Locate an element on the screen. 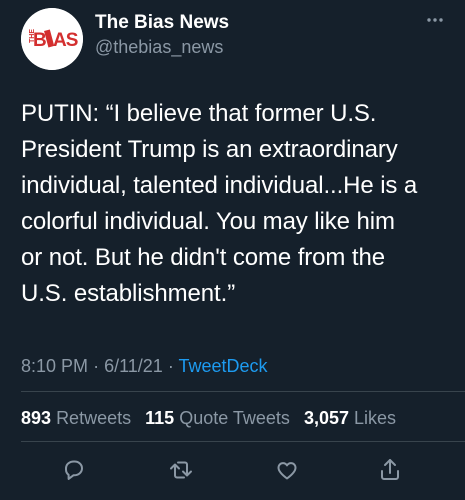  retweets-count: 893 is located at coordinates (36, 418).